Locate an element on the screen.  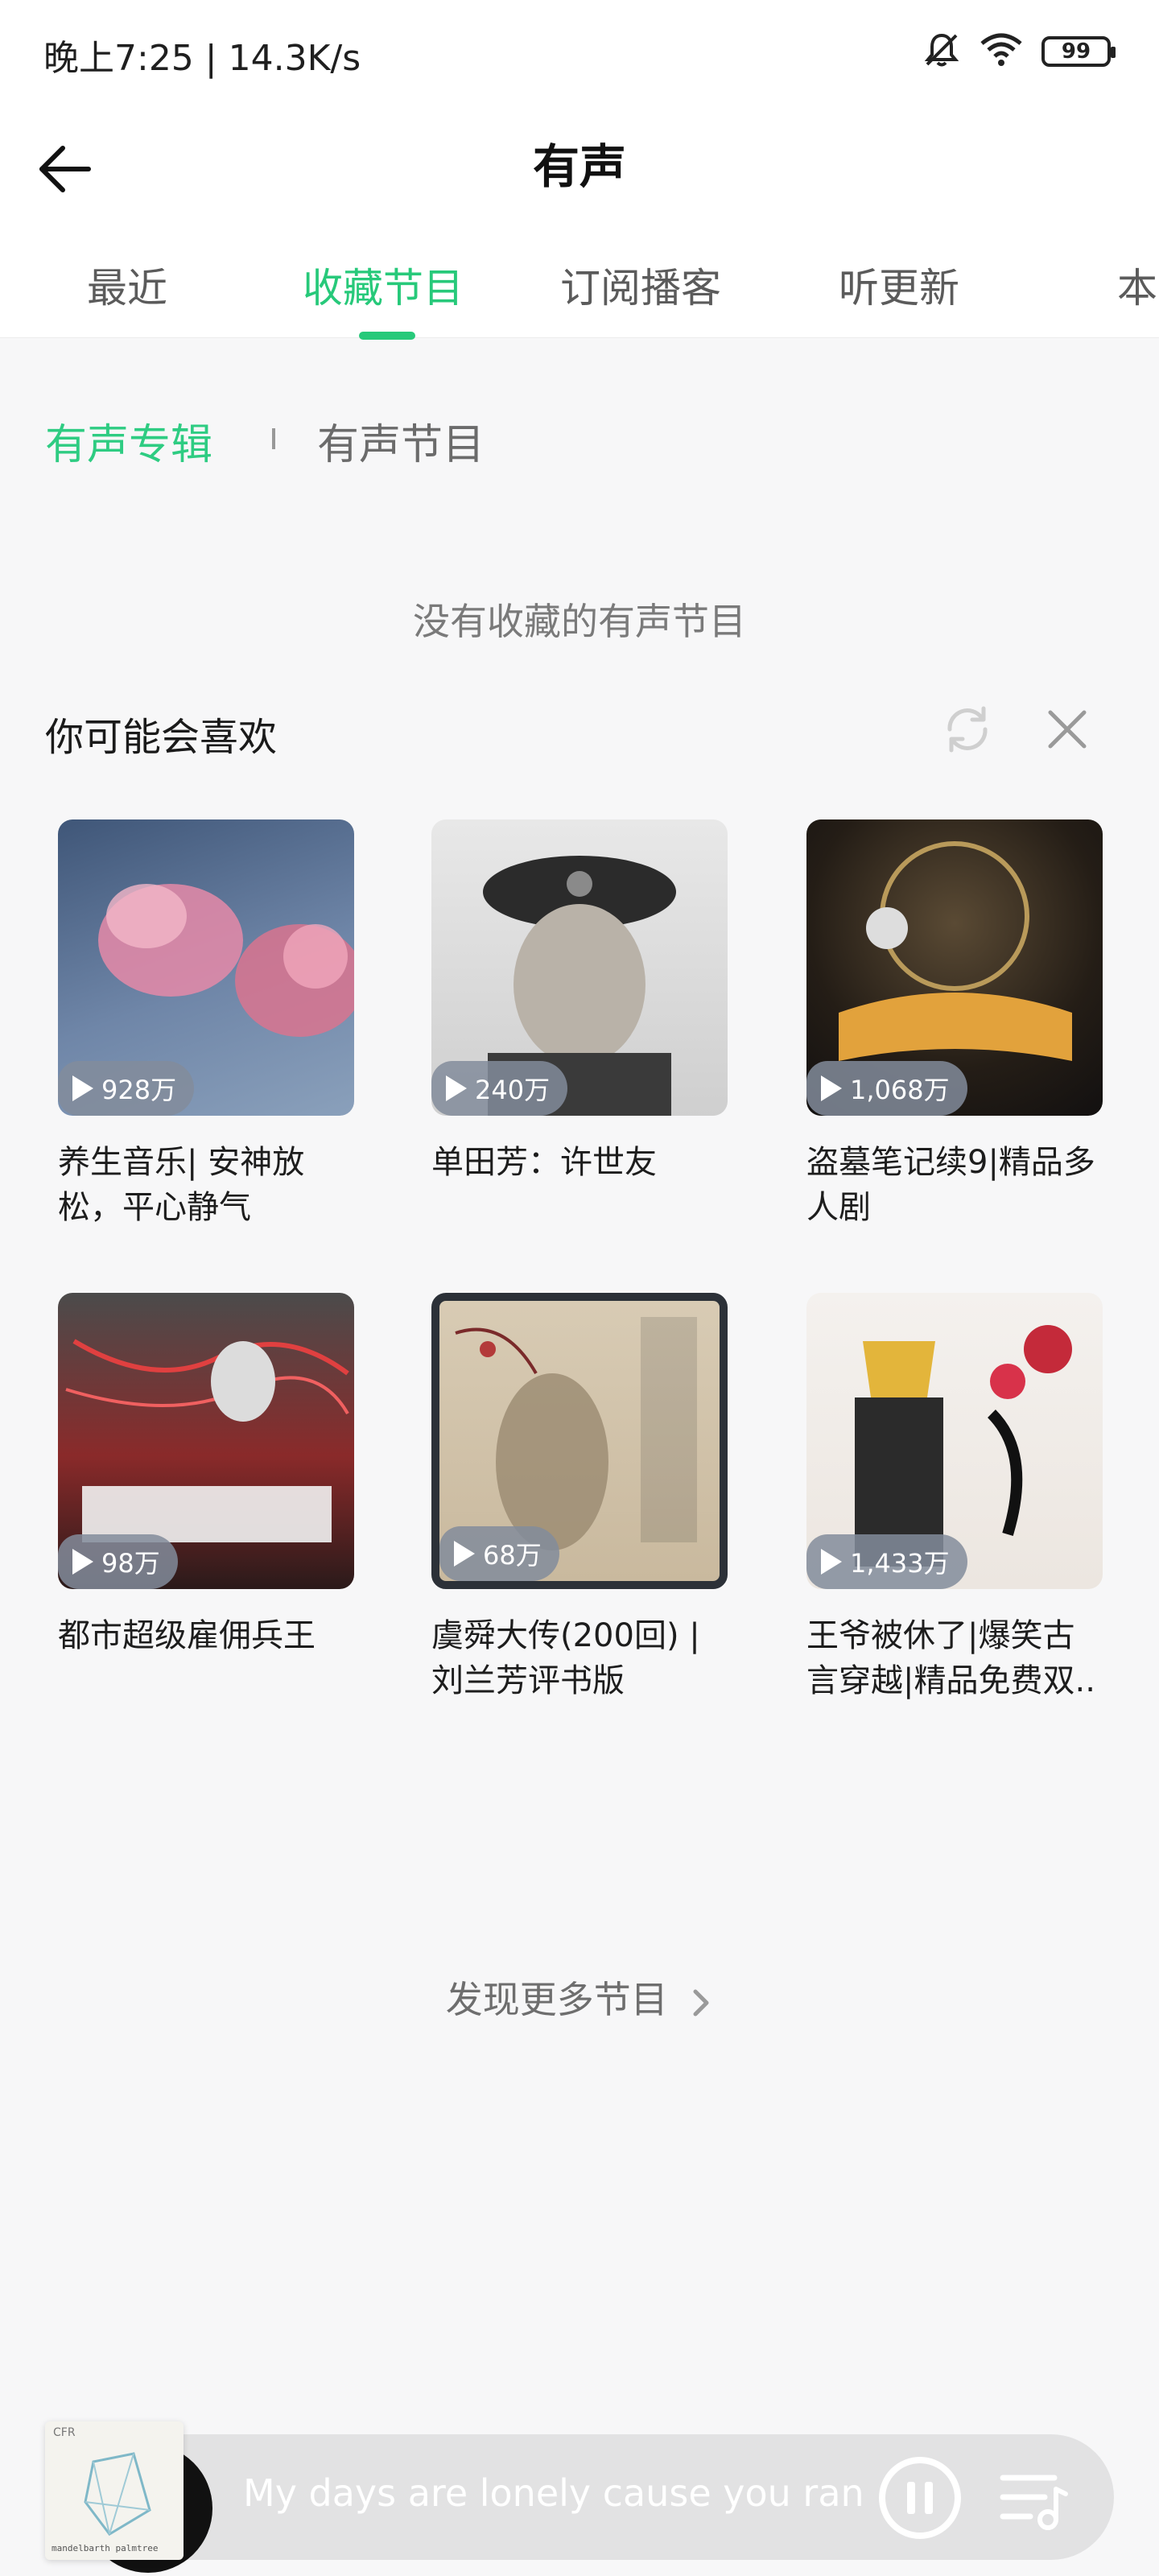
play-count-badge: 98万 is located at coordinates (118, 1561).